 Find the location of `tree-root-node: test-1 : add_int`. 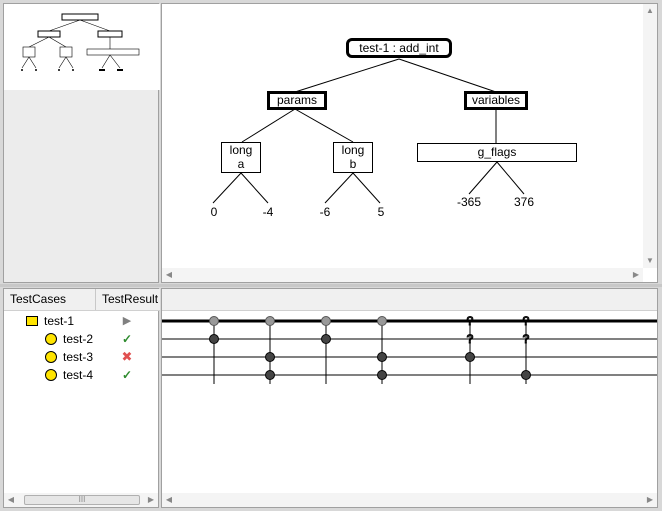

tree-root-node: test-1 : add_int is located at coordinates (399, 48).